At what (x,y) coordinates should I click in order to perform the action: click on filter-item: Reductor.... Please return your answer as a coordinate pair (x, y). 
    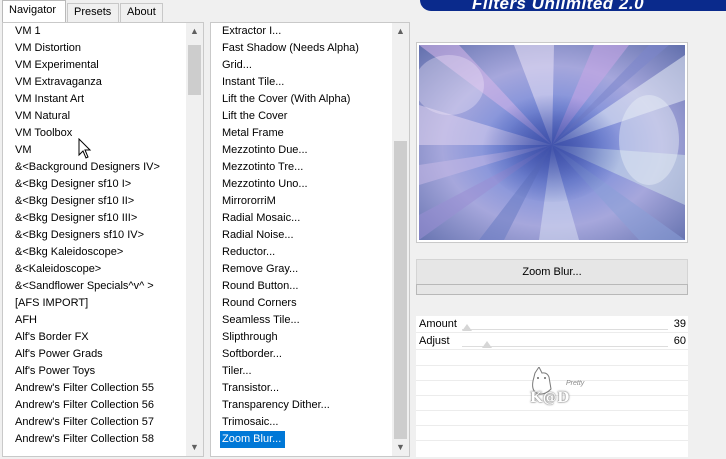
    Looking at the image, I should click on (285, 252).